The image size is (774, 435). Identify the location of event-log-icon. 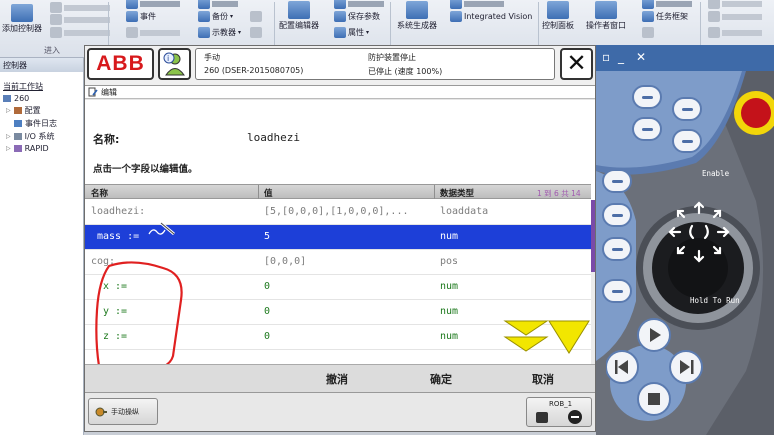
(18, 123).